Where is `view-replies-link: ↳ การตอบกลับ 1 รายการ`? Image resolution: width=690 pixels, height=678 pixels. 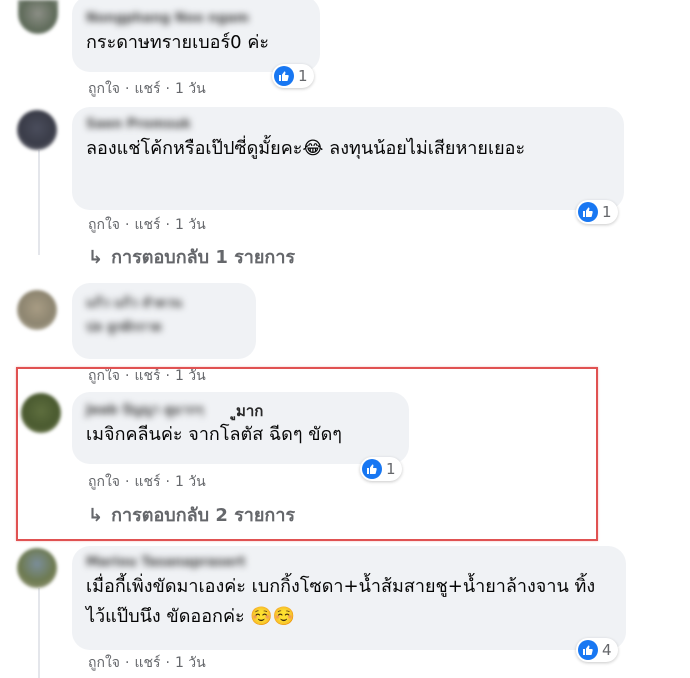 view-replies-link: ↳ การตอบกลับ 1 รายการ is located at coordinates (191, 258).